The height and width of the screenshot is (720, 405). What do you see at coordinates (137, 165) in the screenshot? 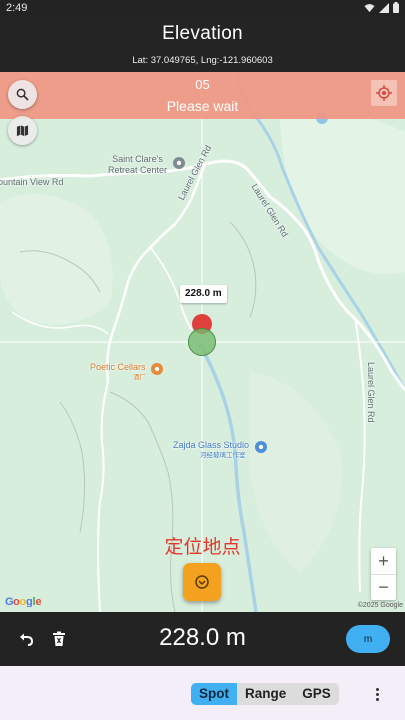
I see `map-label-retreat-center: Saint Clare's Retreat Center` at bounding box center [137, 165].